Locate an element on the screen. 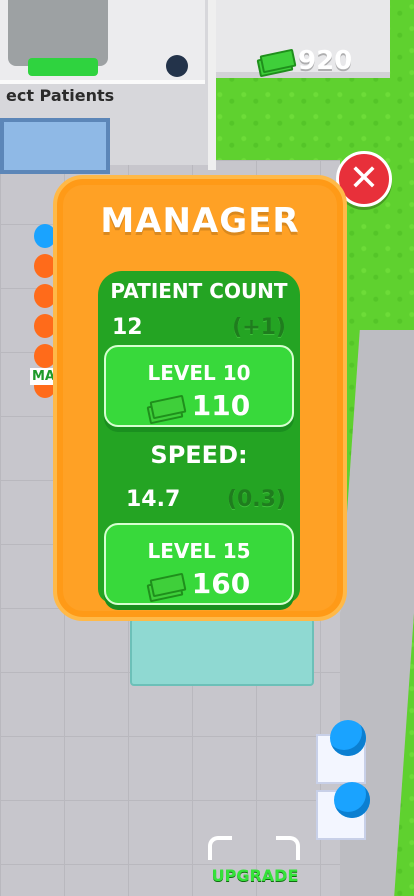 The width and height of the screenshot is (414, 896). waiting-bench is located at coordinates (222, 652).